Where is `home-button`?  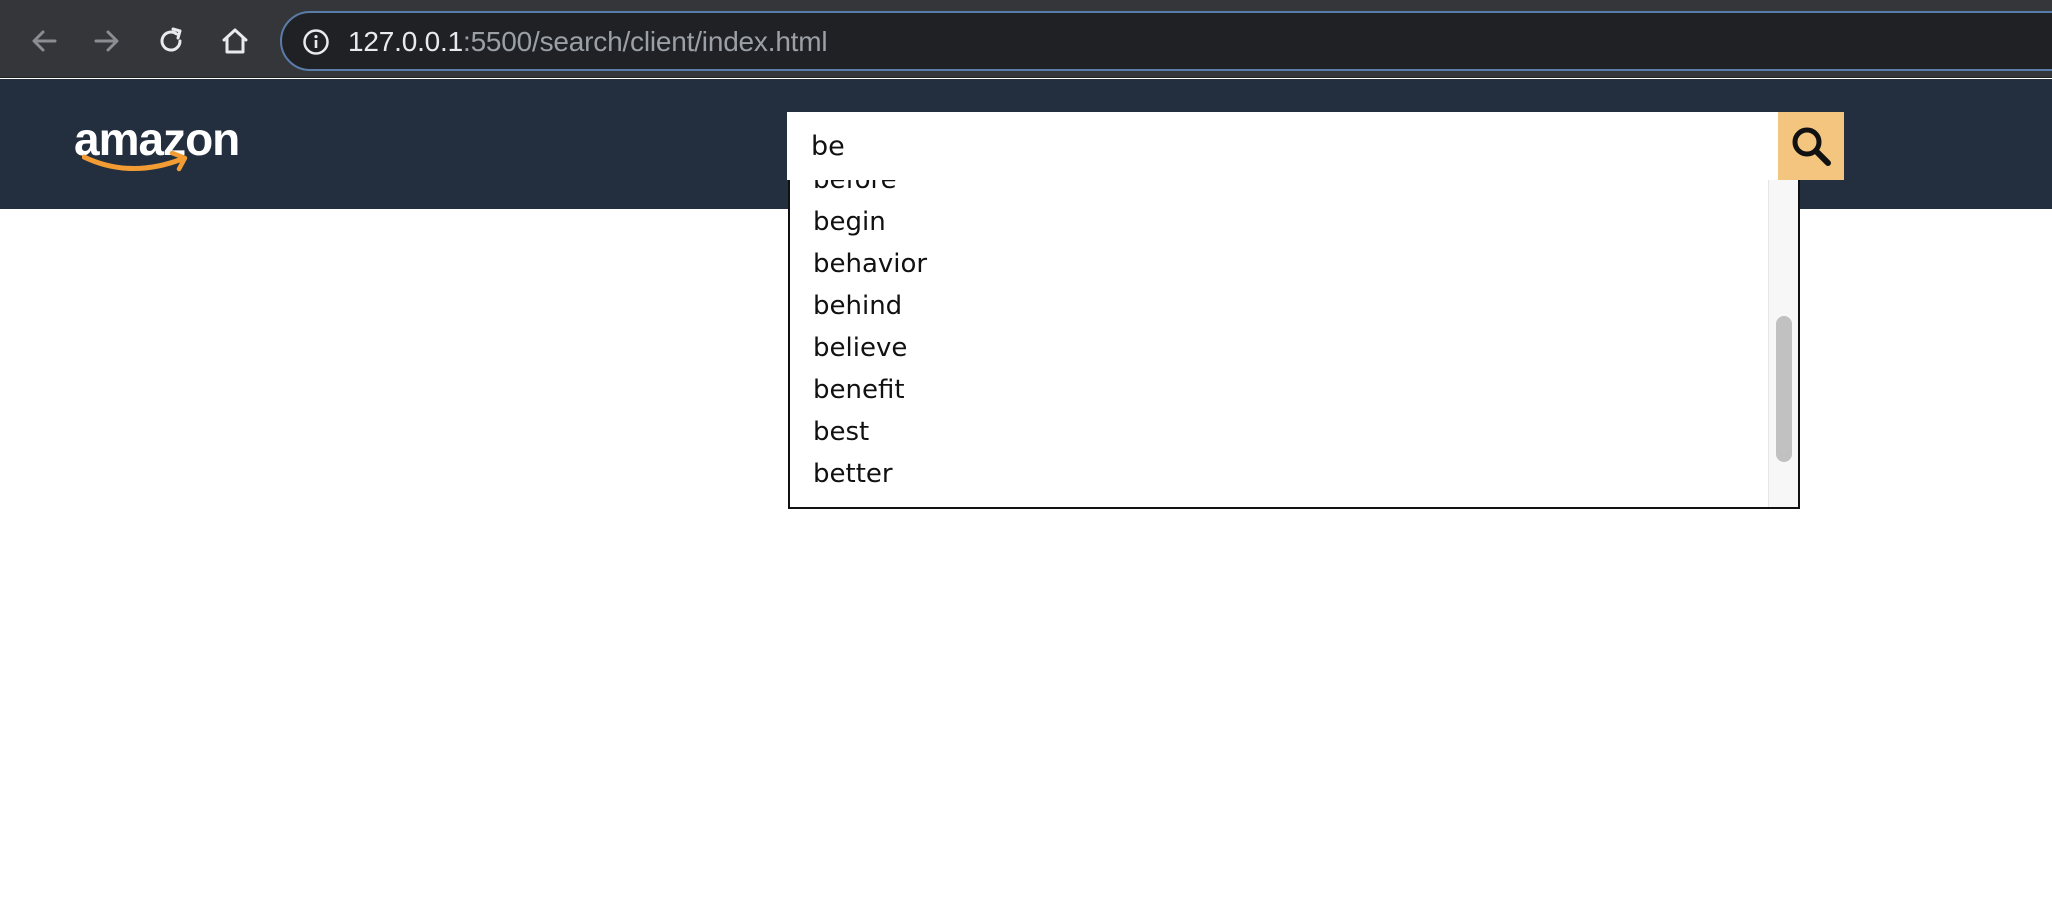 home-button is located at coordinates (235, 41).